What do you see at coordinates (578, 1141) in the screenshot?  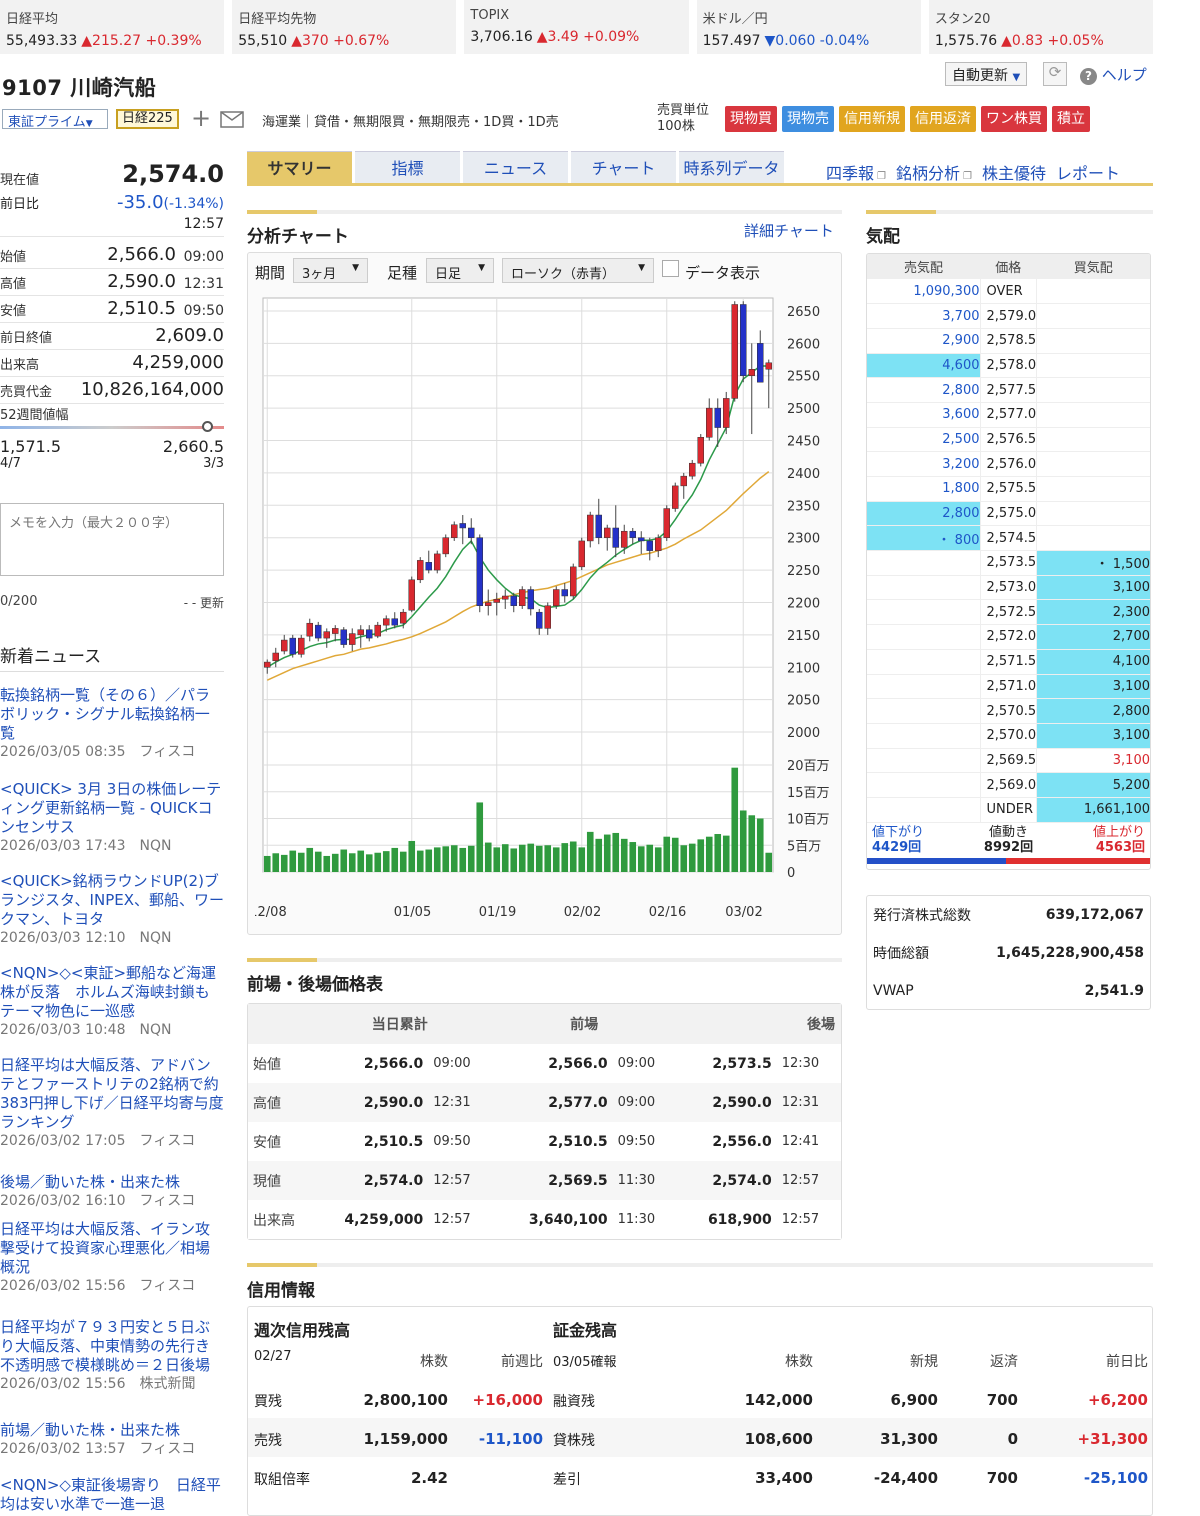 I see `session-value: 2,510.5` at bounding box center [578, 1141].